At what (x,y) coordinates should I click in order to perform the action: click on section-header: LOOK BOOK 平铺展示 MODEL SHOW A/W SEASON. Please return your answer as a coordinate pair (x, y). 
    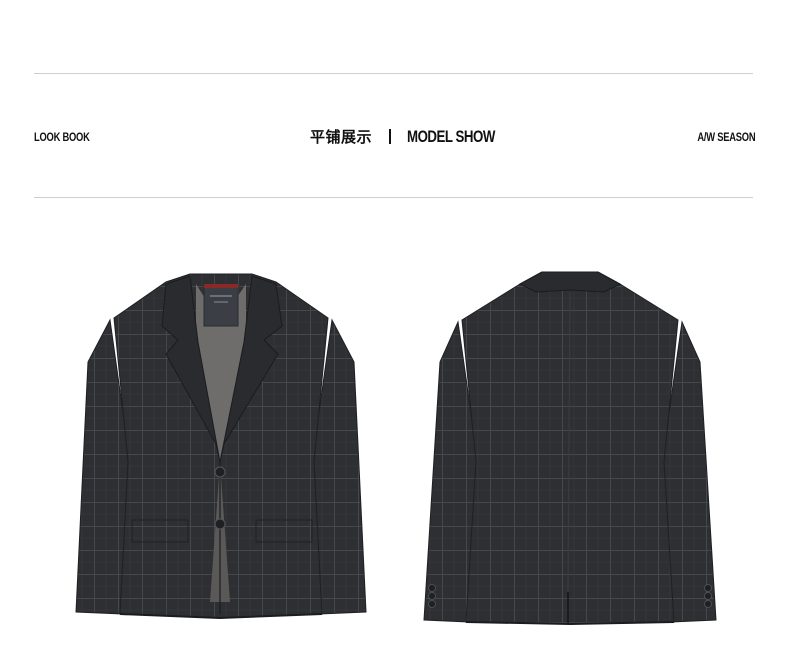
    Looking at the image, I should click on (394, 137).